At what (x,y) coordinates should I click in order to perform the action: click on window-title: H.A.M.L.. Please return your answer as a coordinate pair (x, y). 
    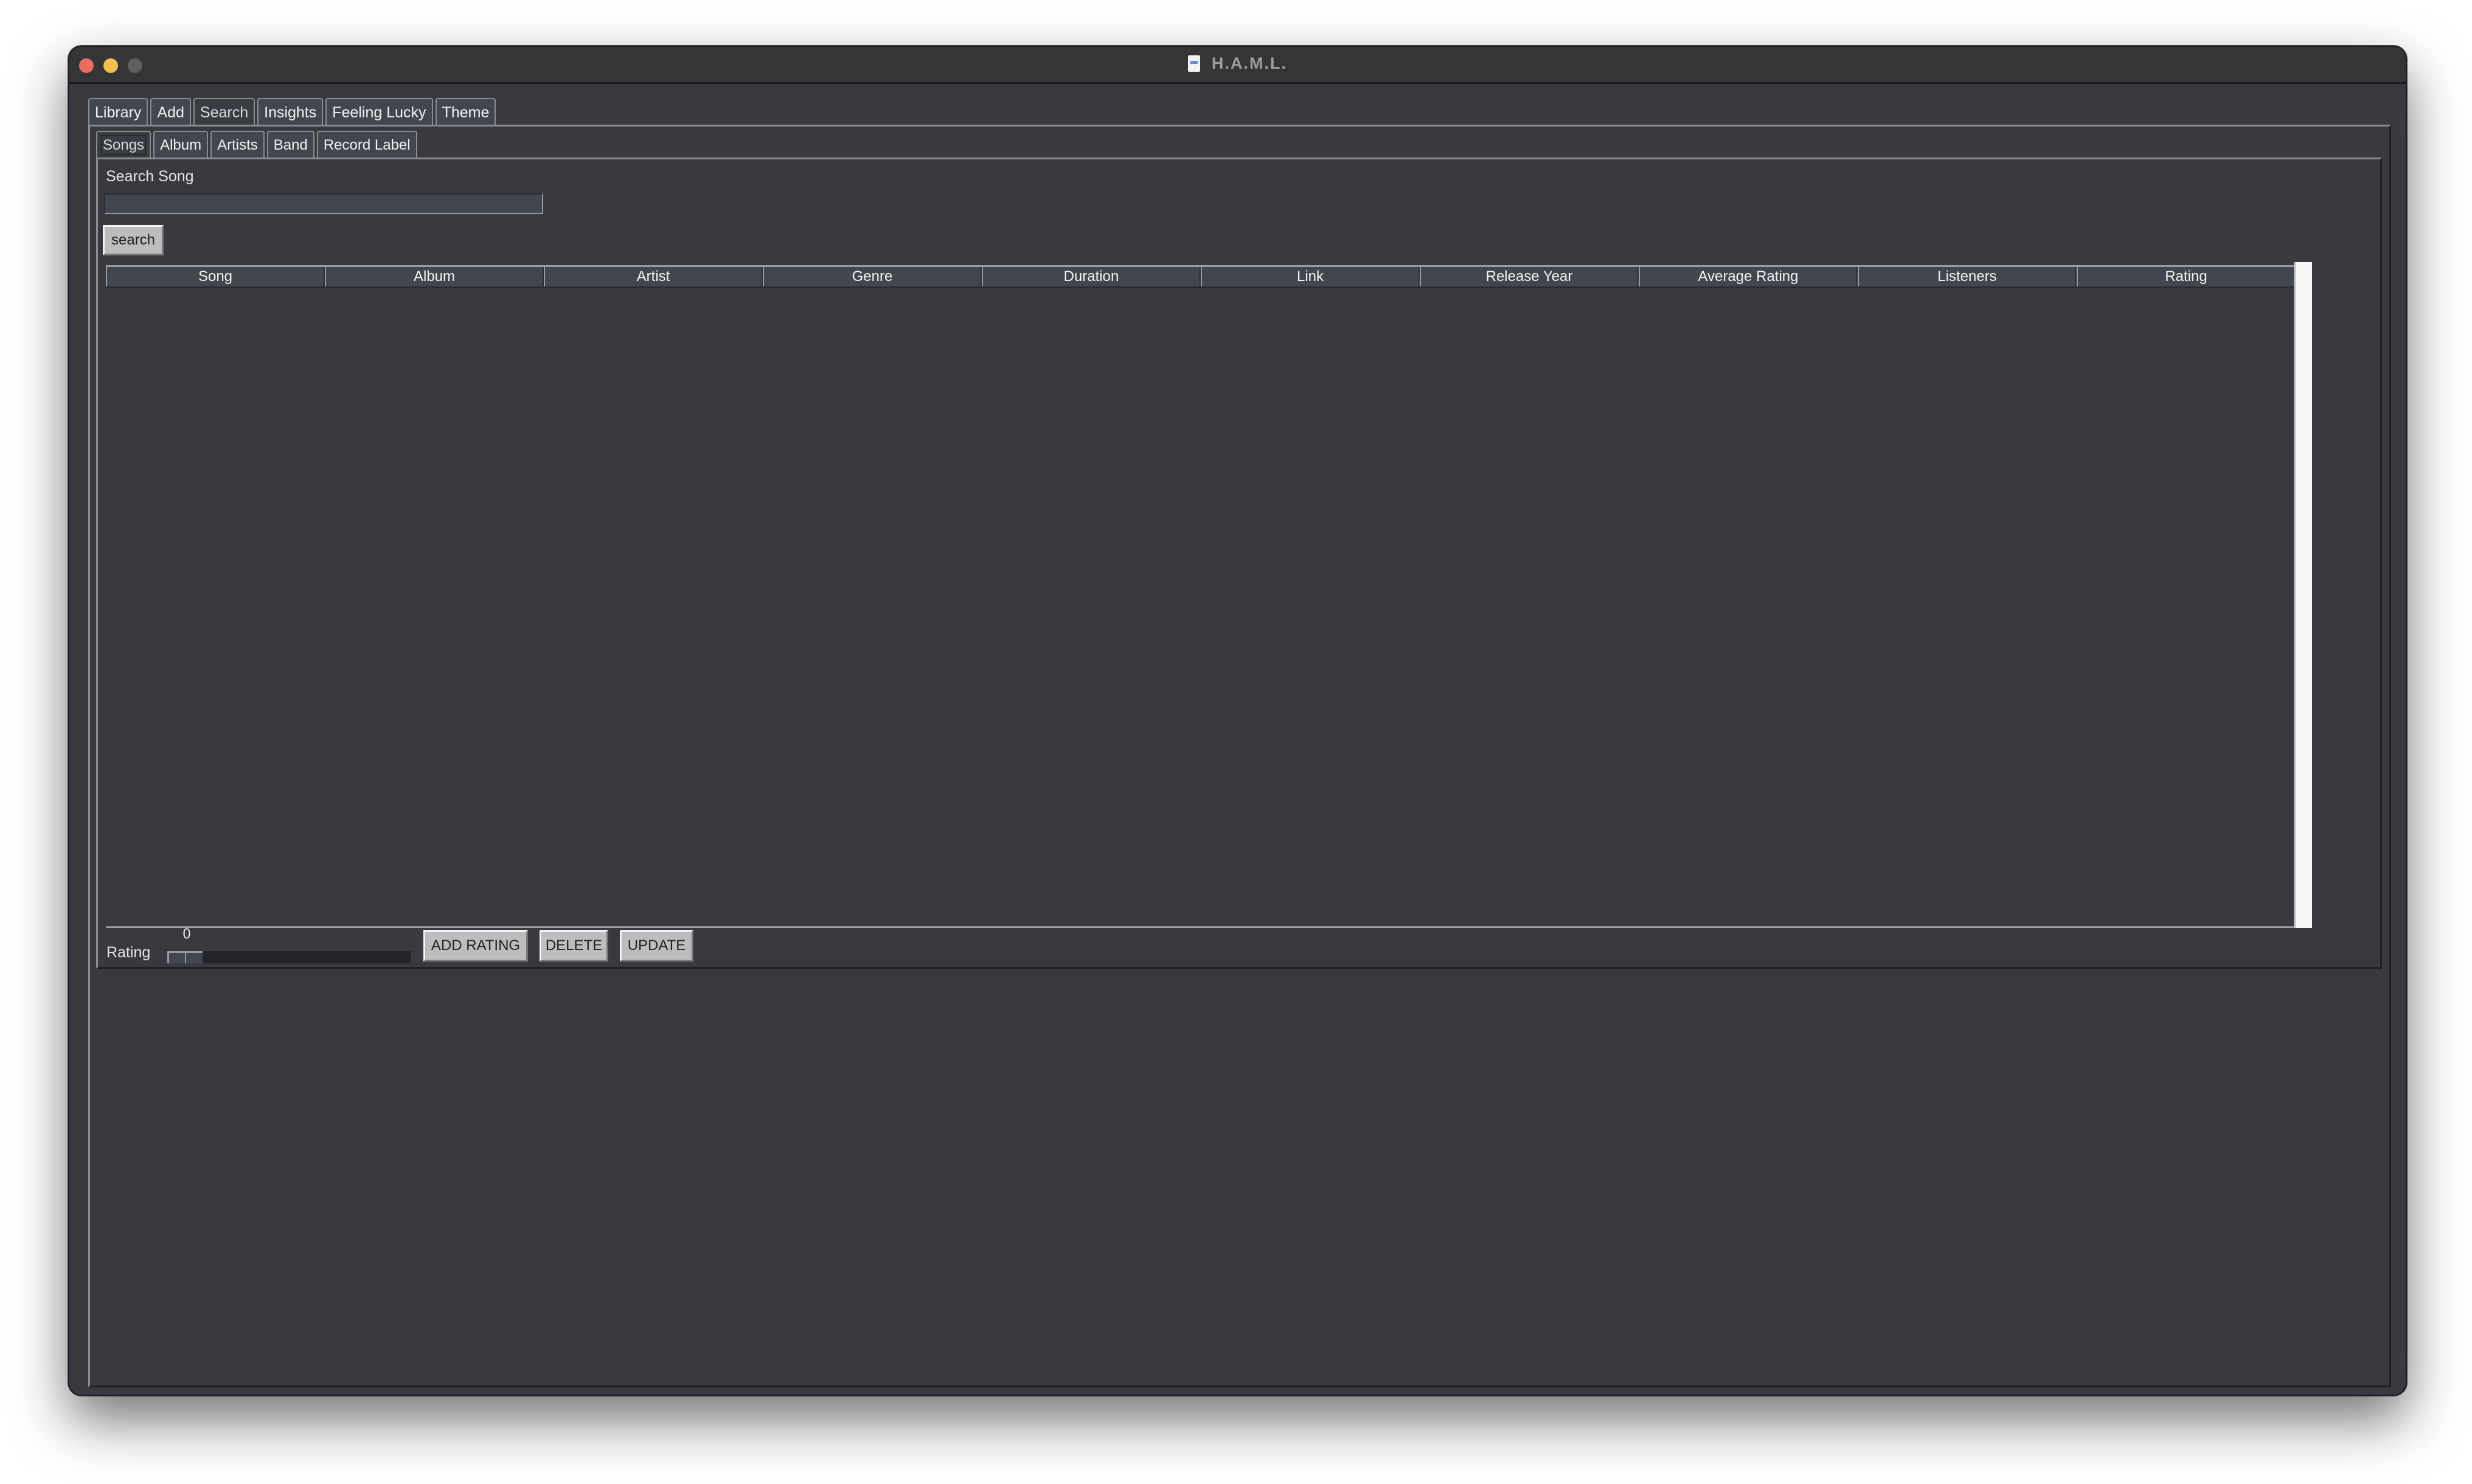
    Looking at the image, I should click on (1250, 63).